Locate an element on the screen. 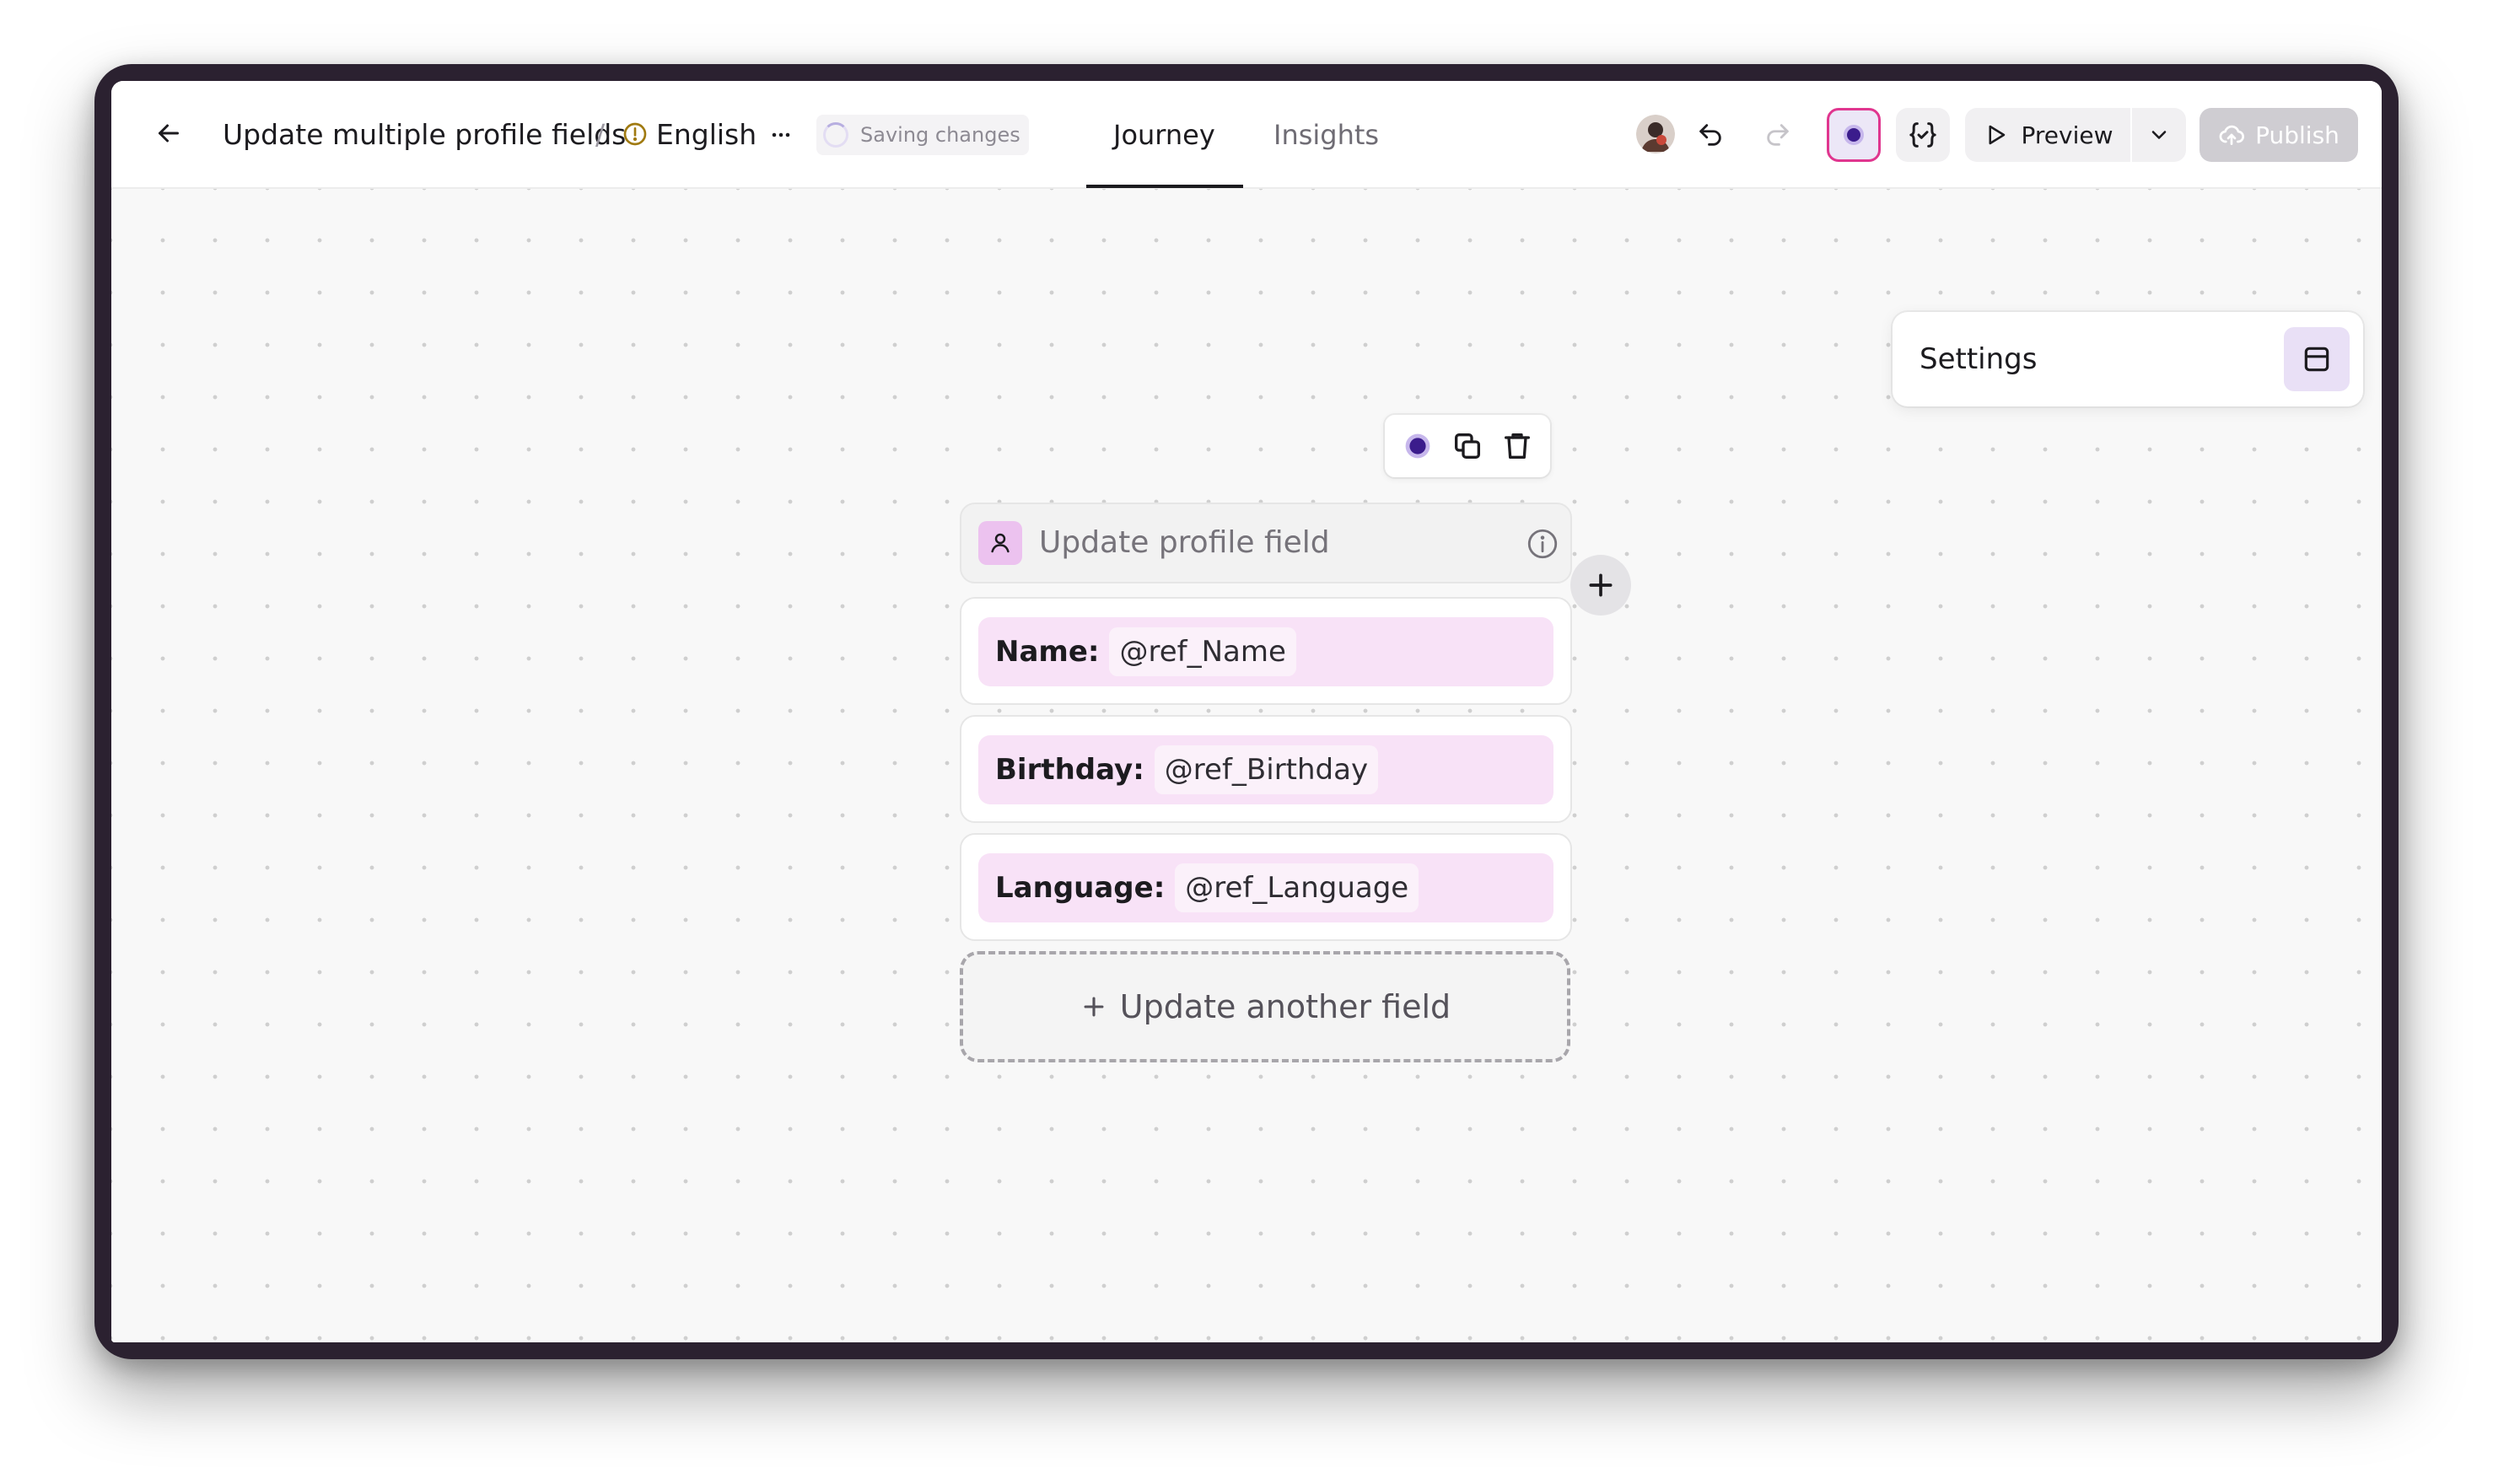 Image resolution: width=2493 pixels, height=1484 pixels. variable-chip: @ref_Birthday is located at coordinates (1266, 769).